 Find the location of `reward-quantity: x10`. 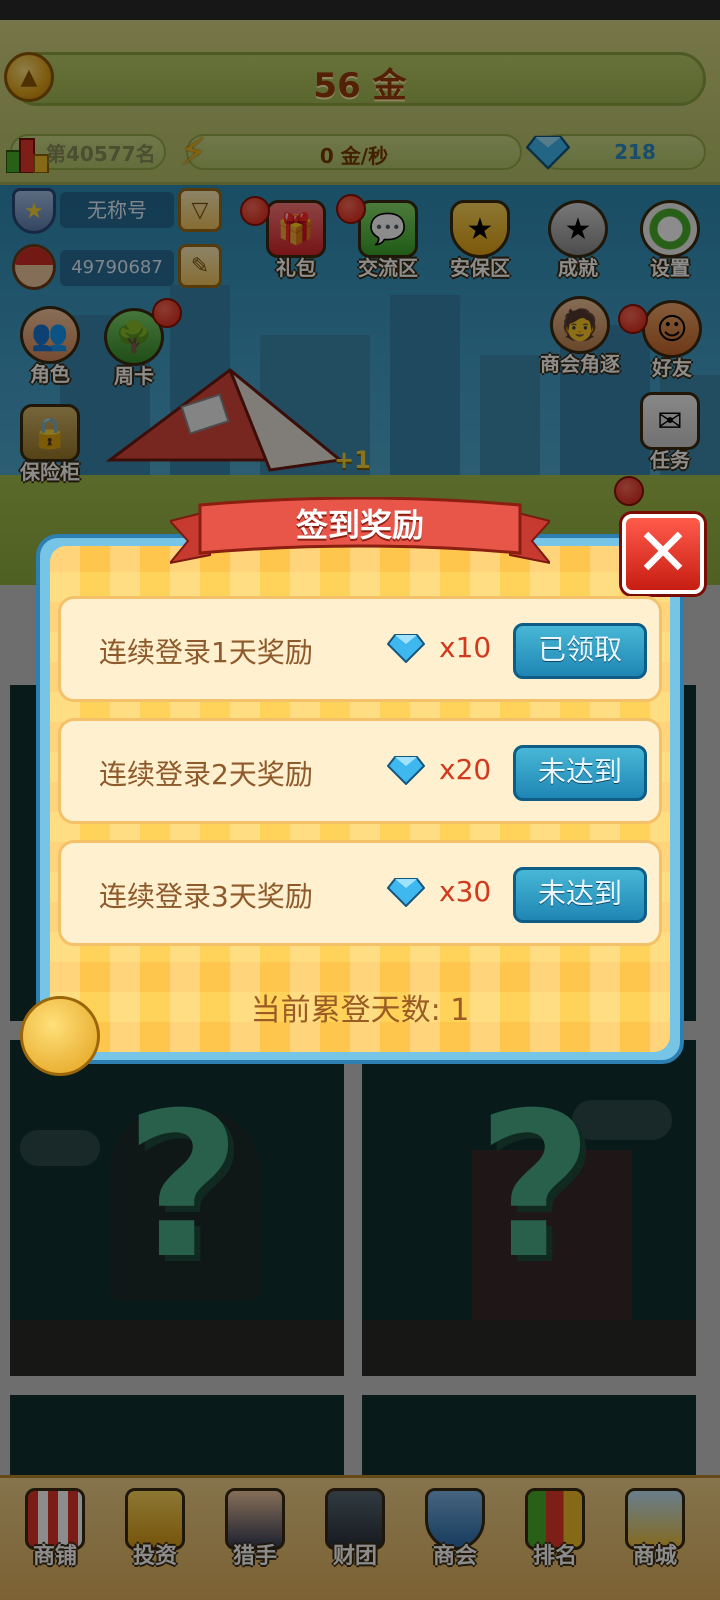

reward-quantity: x10 is located at coordinates (465, 647).